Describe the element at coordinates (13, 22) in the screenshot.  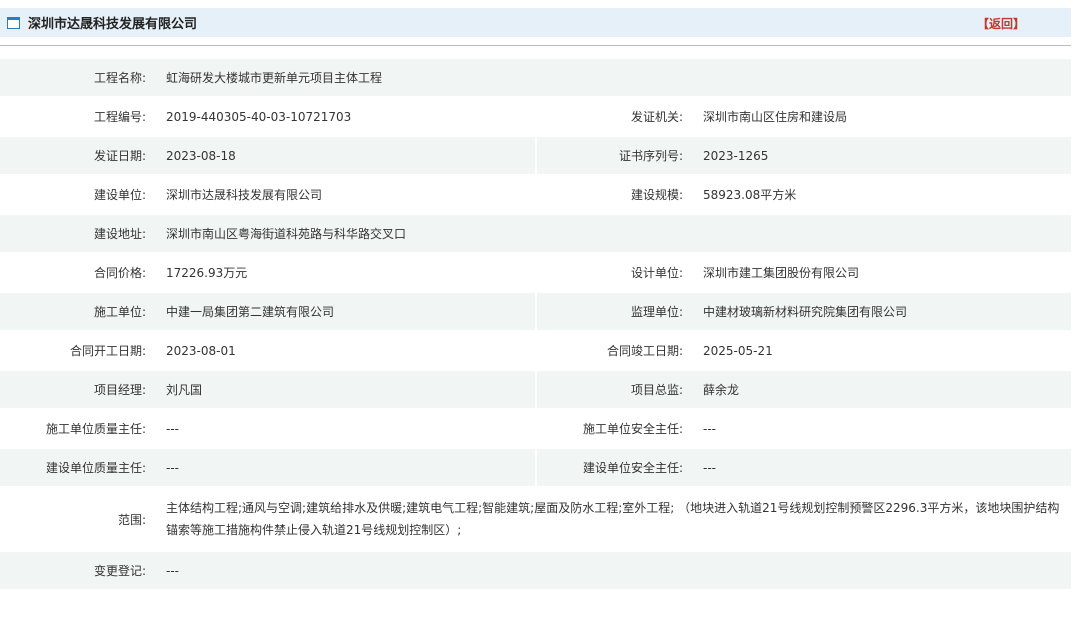
I see `window-icon` at that location.